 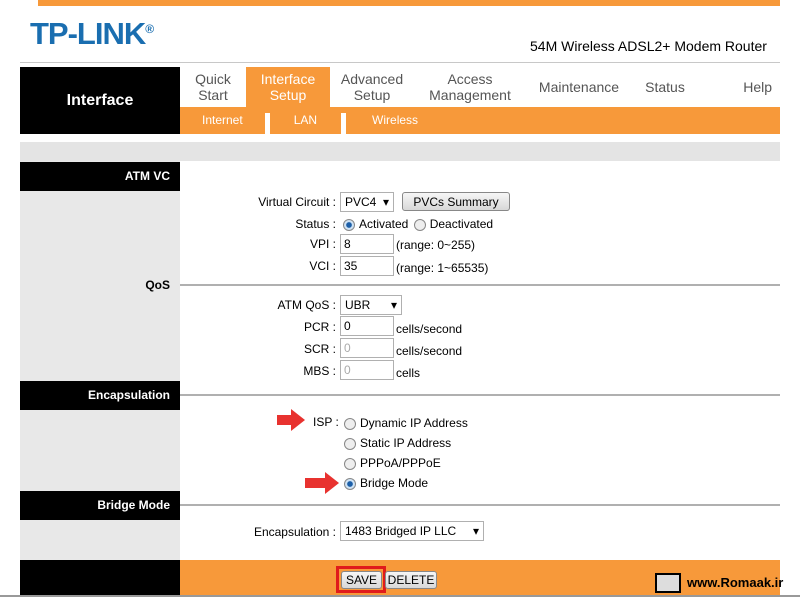 I want to click on tab-access-management: Access Management, so click(x=470, y=87).